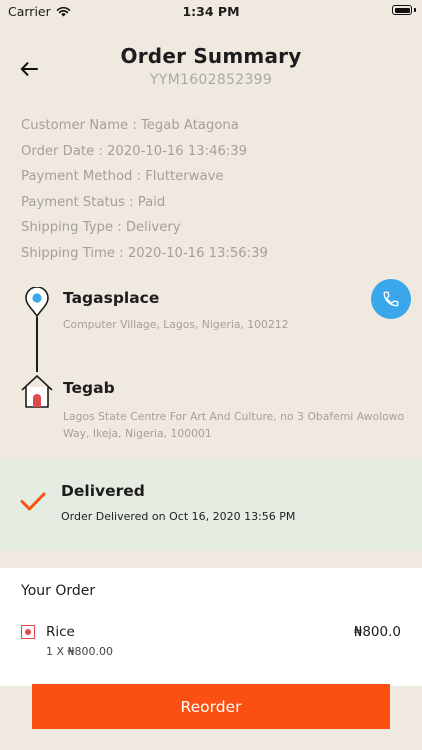  I want to click on delivery-status-detail: Order Delivered on Oct 16, 2020 13:56 PM, so click(178, 516).